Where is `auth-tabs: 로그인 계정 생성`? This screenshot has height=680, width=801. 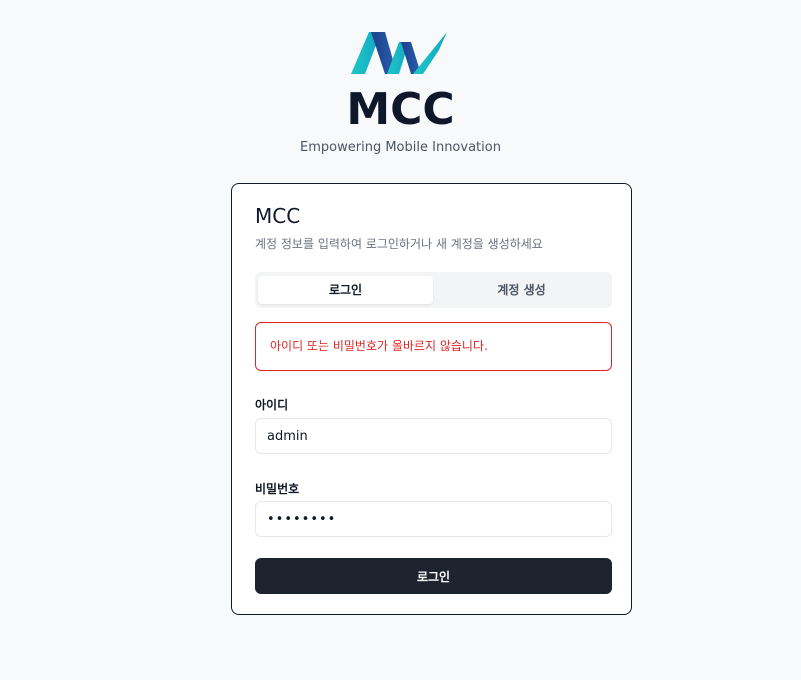 auth-tabs: 로그인 계정 생성 is located at coordinates (433, 290).